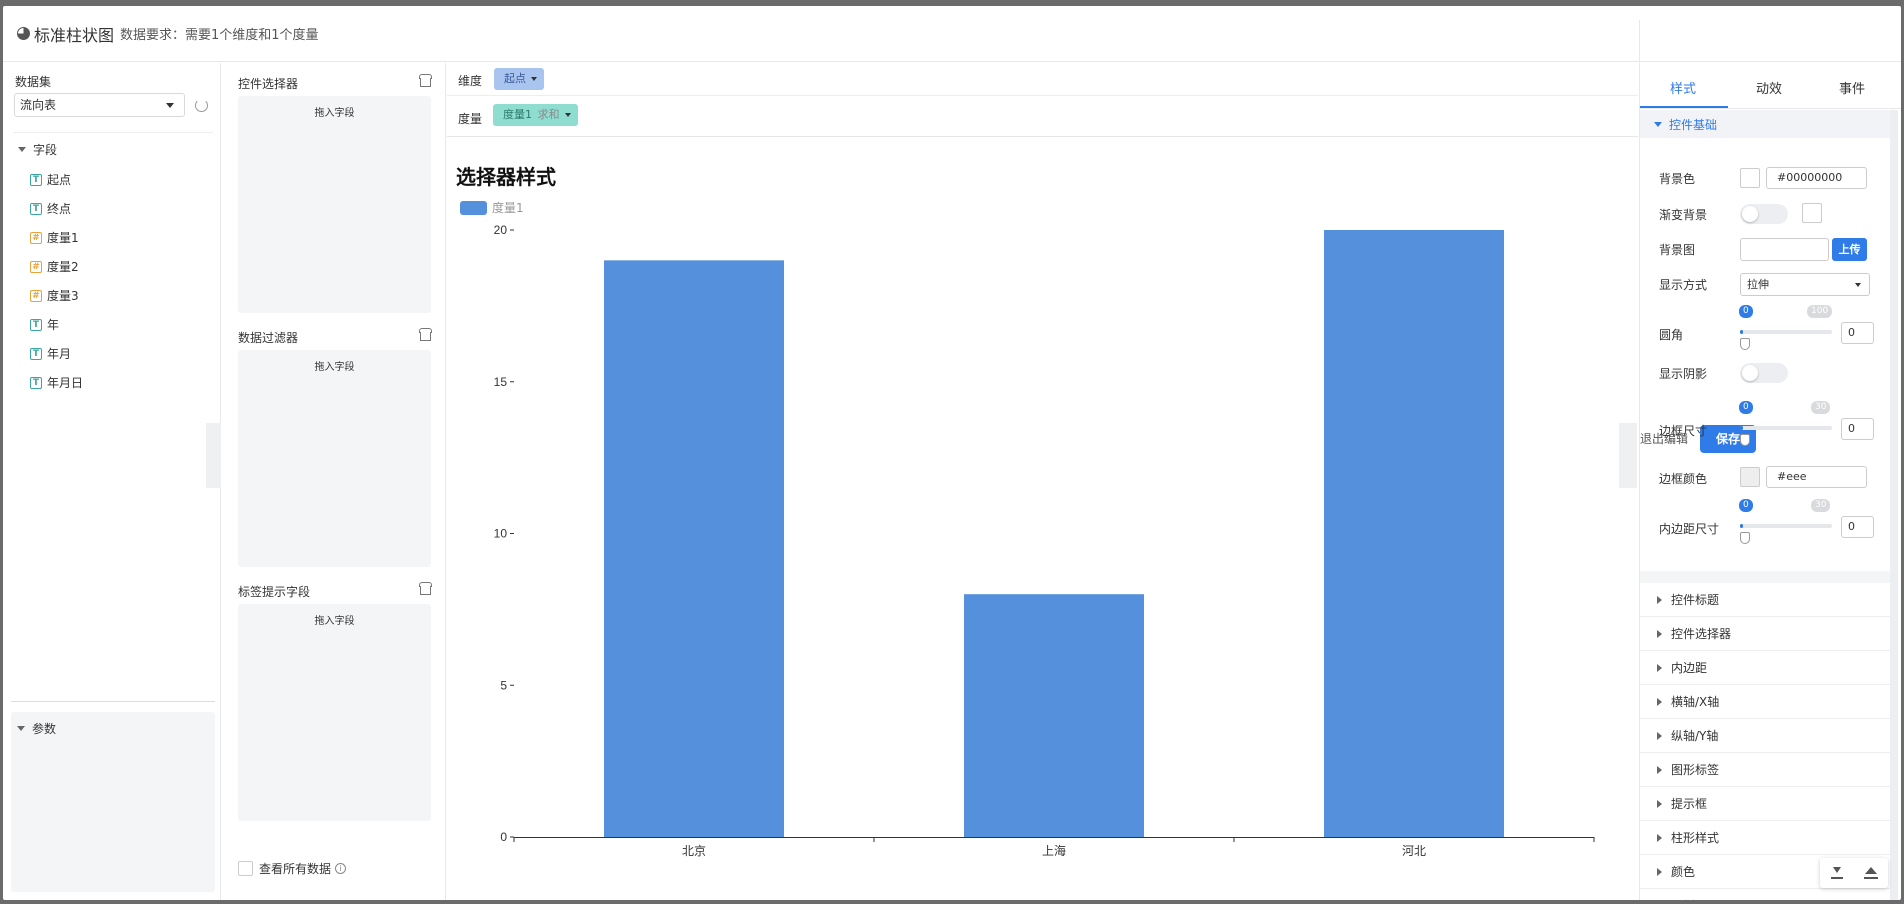 The width and height of the screenshot is (1904, 904). What do you see at coordinates (23, 33) in the screenshot?
I see `pie-chart-icon` at bounding box center [23, 33].